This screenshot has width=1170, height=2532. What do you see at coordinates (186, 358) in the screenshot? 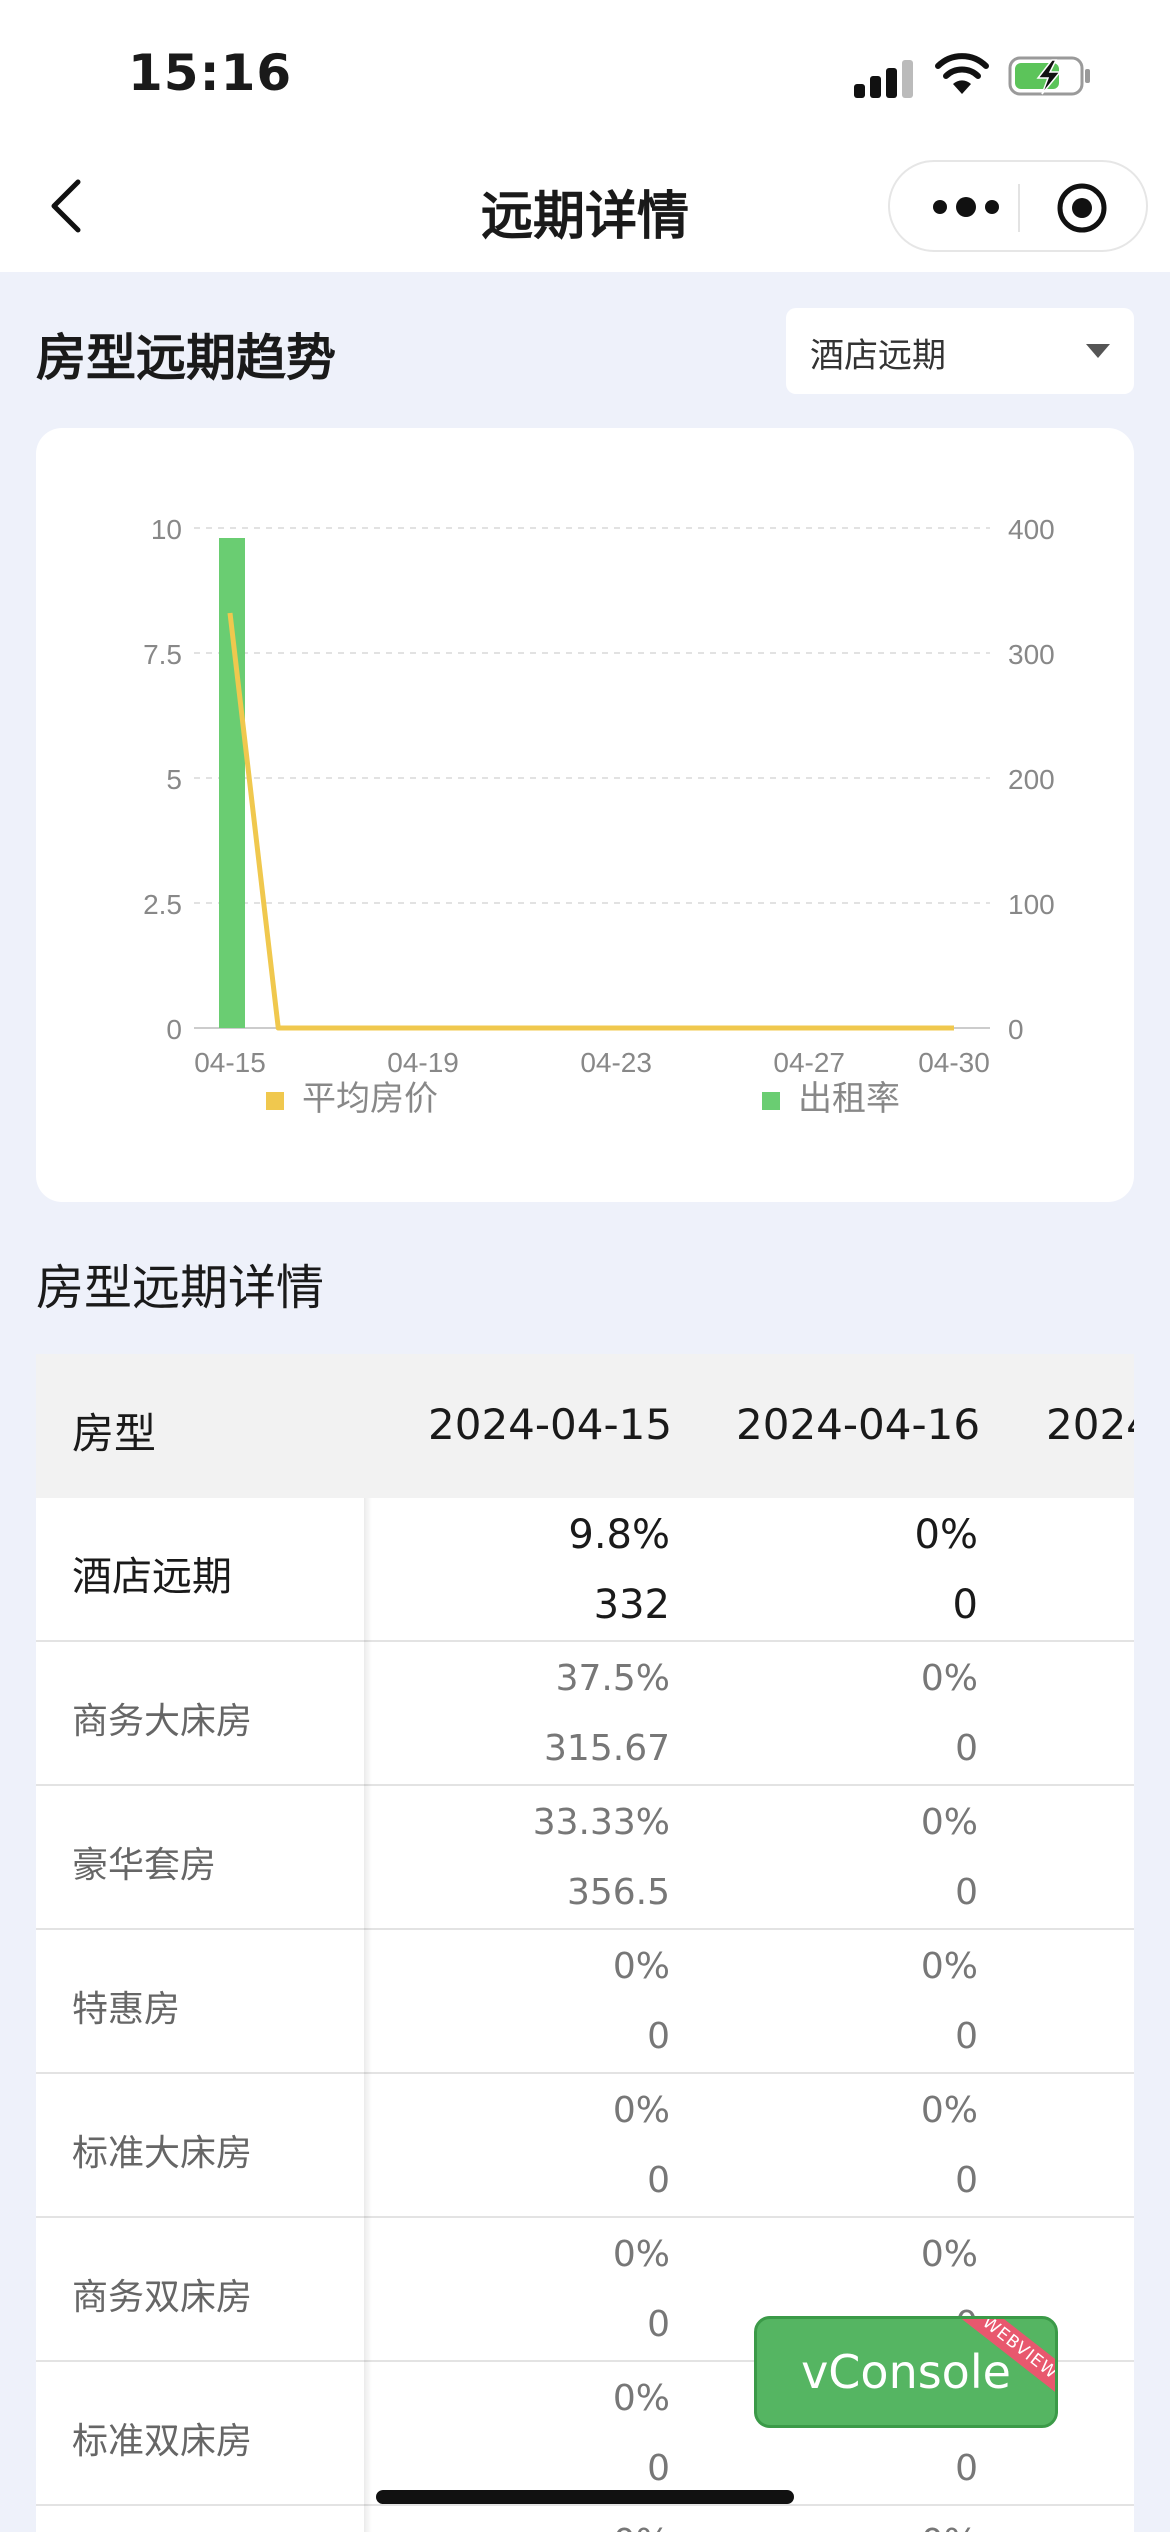
I see `trend-section-title: 房型远期趋势` at bounding box center [186, 358].